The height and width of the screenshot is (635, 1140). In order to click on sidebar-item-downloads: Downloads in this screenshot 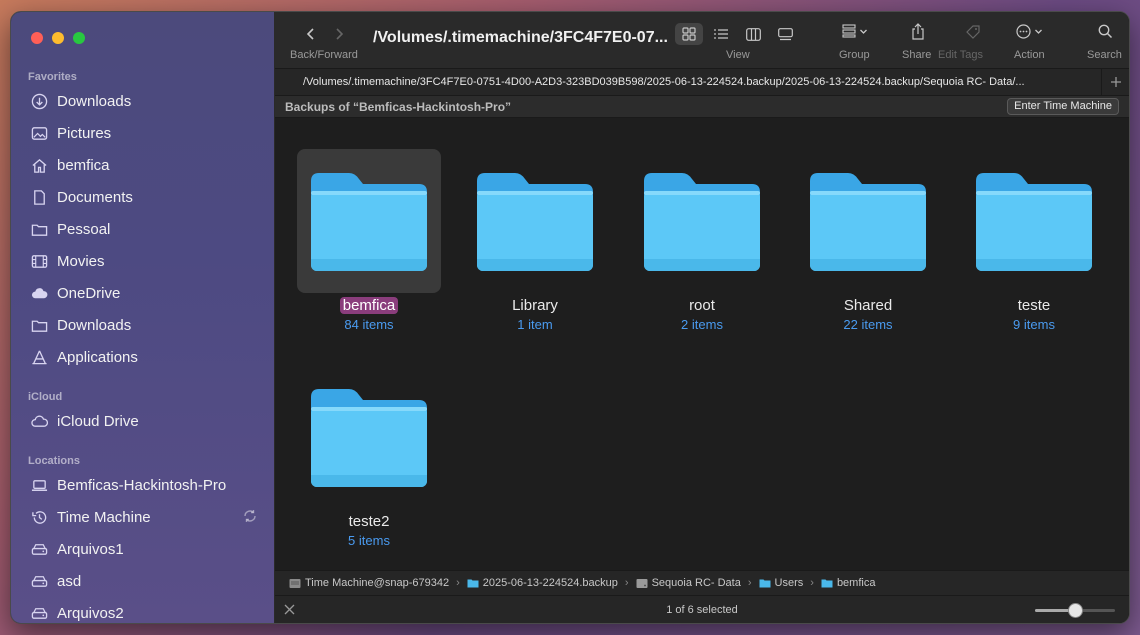, I will do `click(142, 101)`.